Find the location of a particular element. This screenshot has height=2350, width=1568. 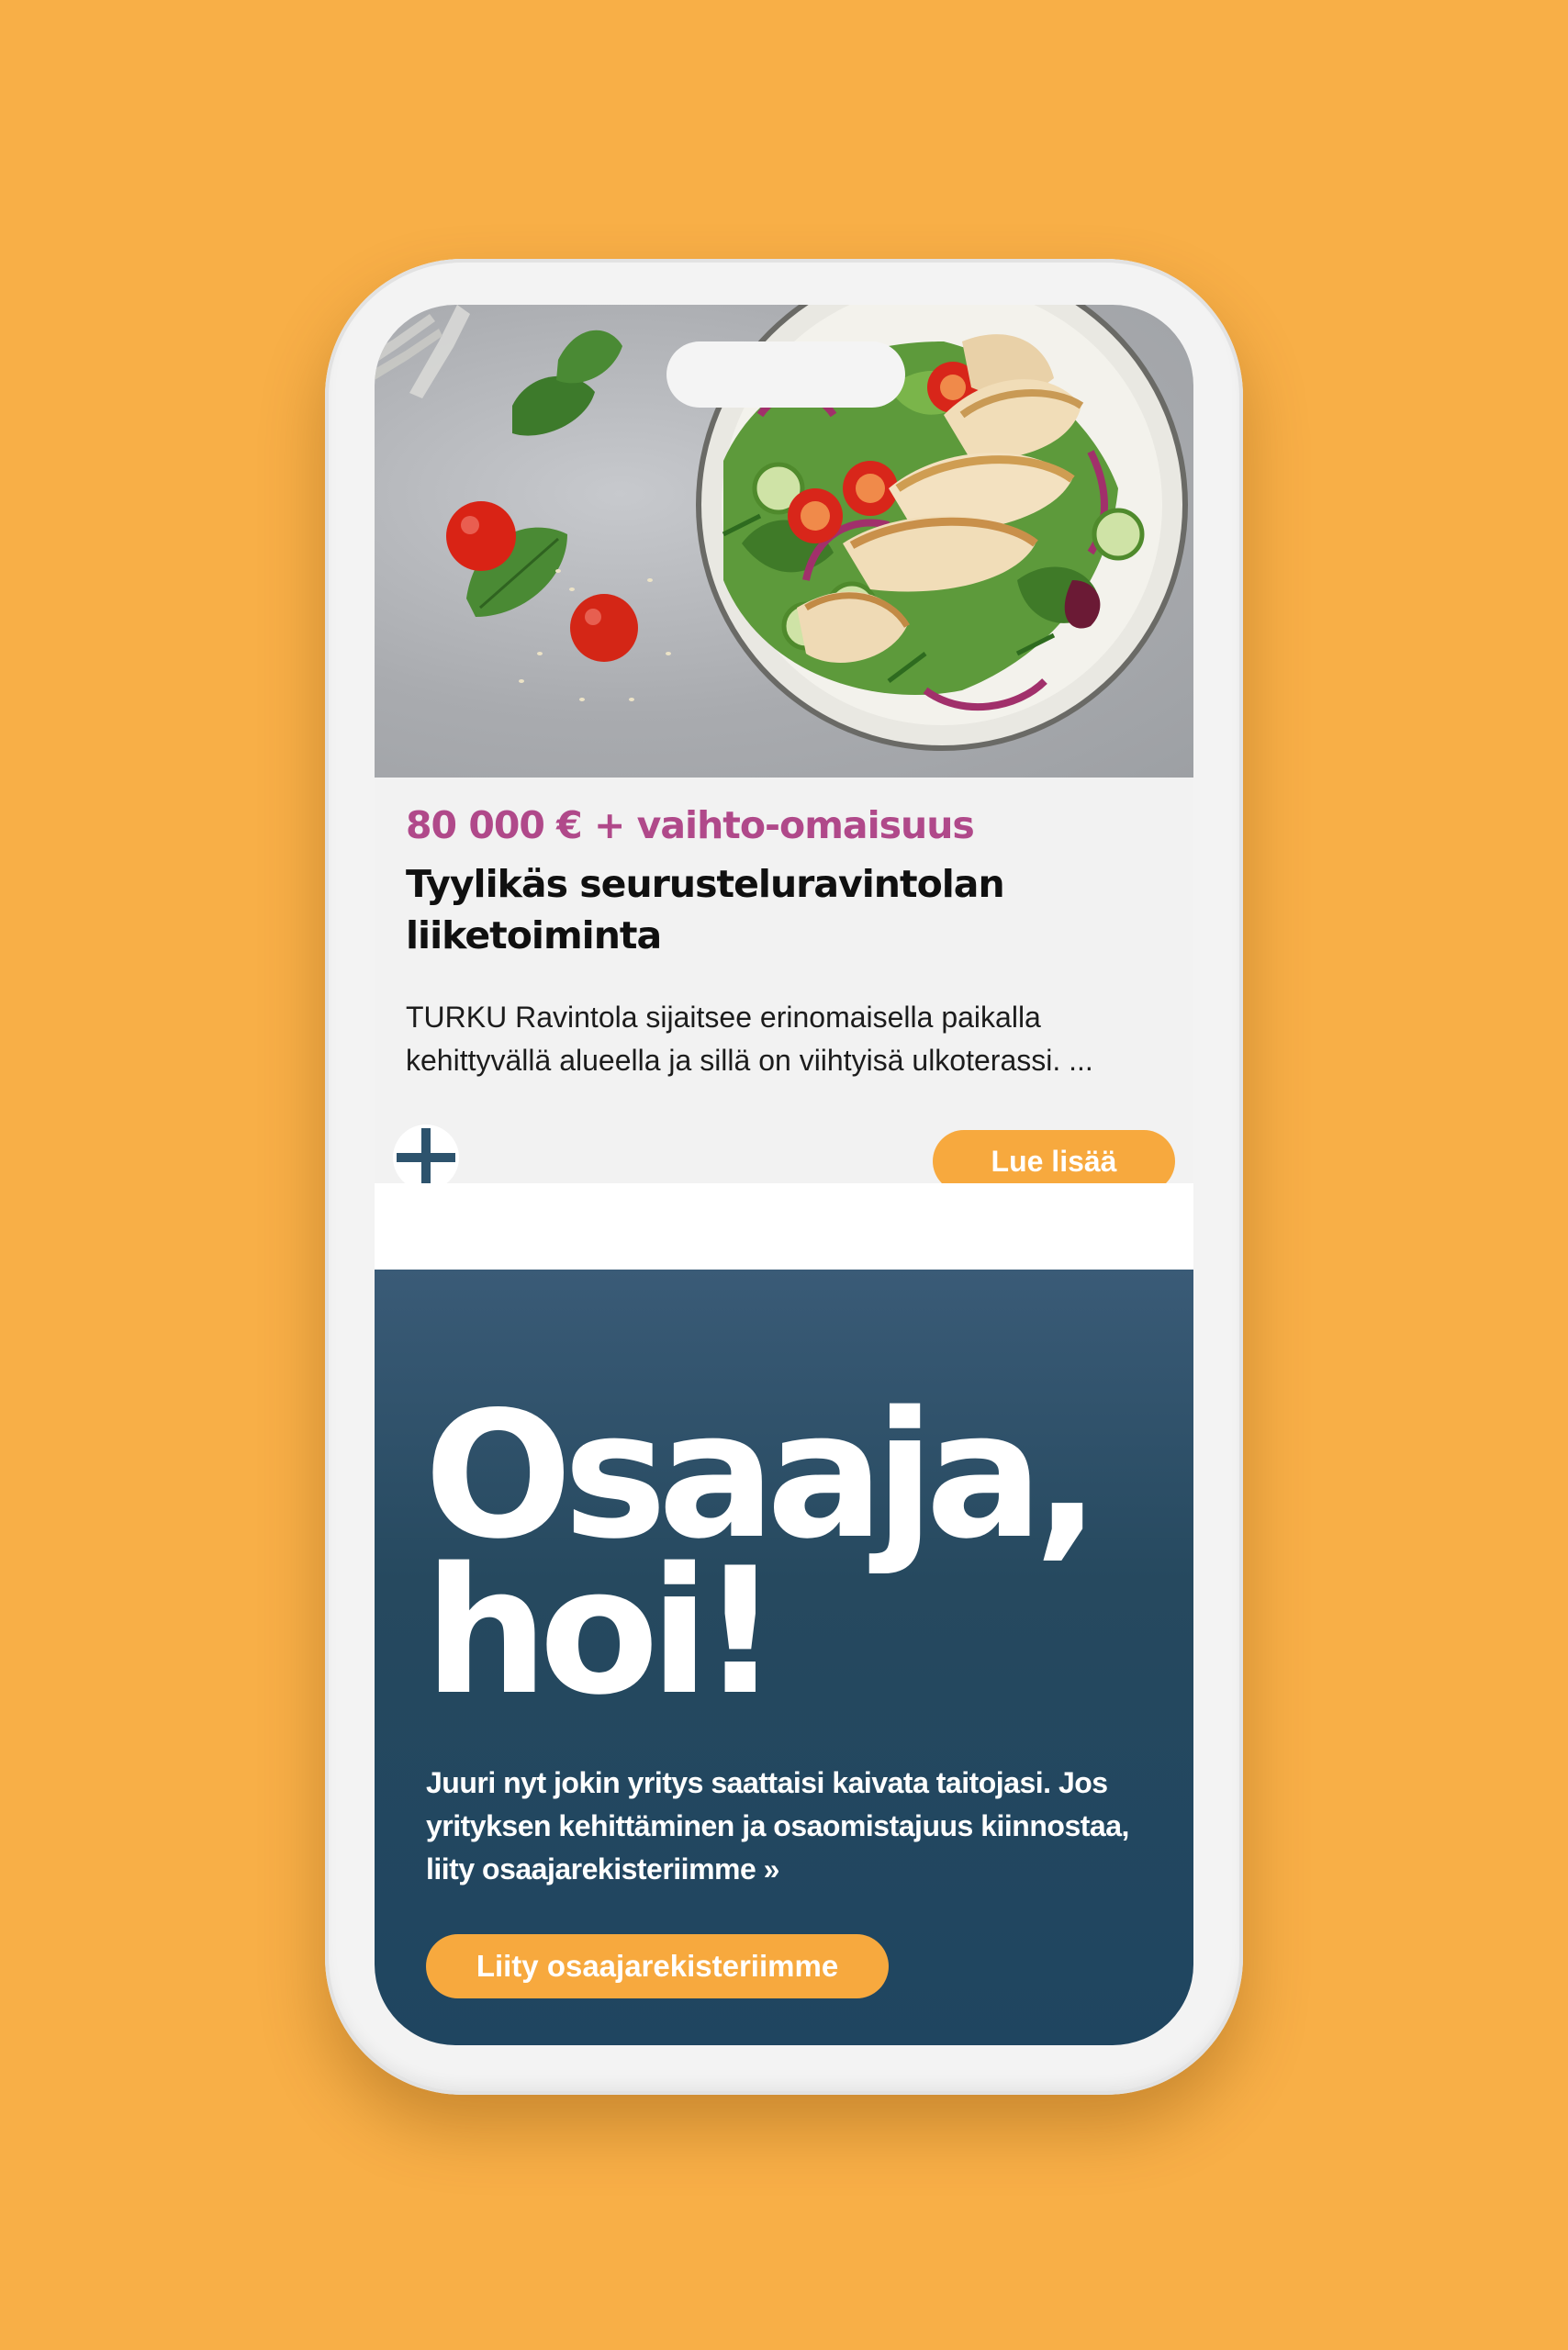

section-divider is located at coordinates (784, 1226).